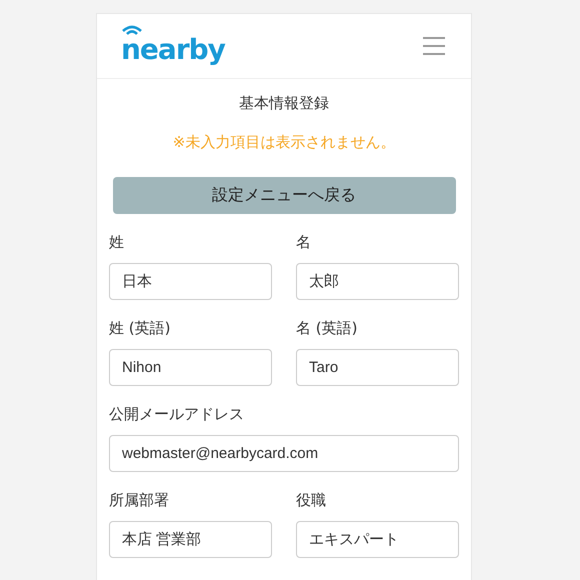 The height and width of the screenshot is (580, 580). Describe the element at coordinates (139, 500) in the screenshot. I see `field-label: 所属部署` at that location.